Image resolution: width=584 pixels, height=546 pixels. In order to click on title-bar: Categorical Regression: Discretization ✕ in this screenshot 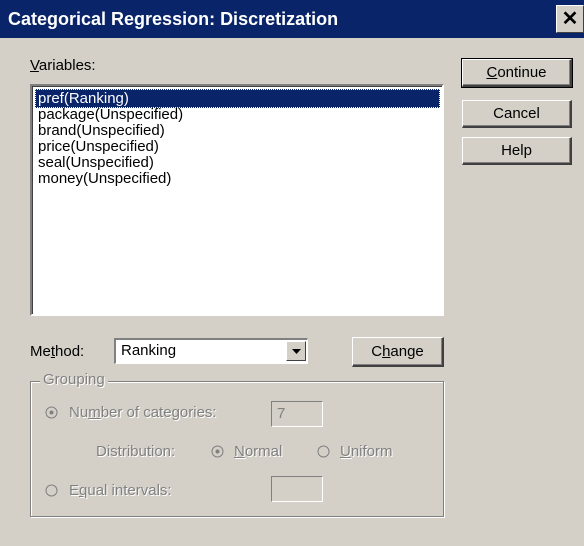, I will do `click(292, 19)`.